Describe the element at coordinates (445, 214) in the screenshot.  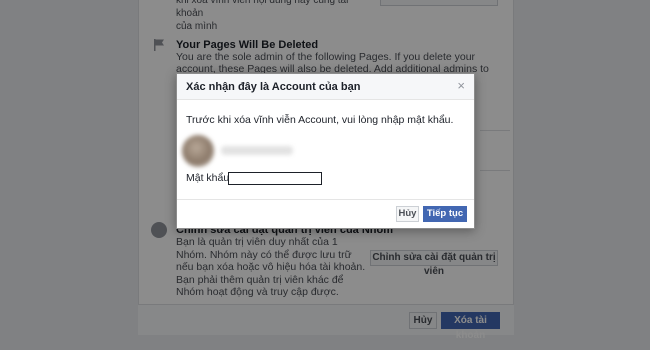
I see `continue-button: Tiếp tục` at that location.